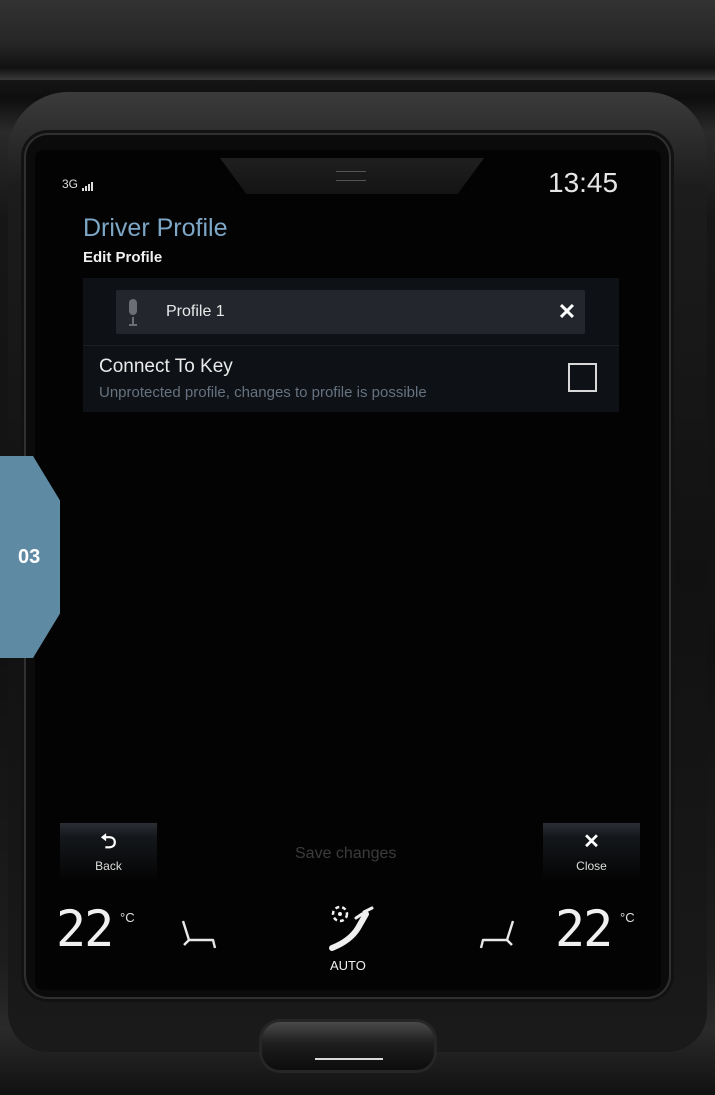 This screenshot has height=1095, width=715. What do you see at coordinates (567, 312) in the screenshot?
I see `clear-text-icon: ✕` at bounding box center [567, 312].